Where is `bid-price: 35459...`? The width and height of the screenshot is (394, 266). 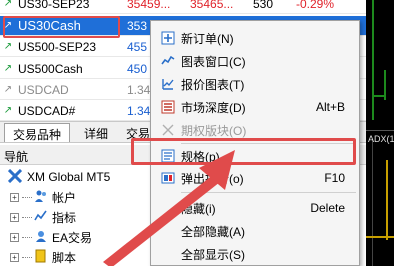
bid-price: 35459... is located at coordinates (149, 5).